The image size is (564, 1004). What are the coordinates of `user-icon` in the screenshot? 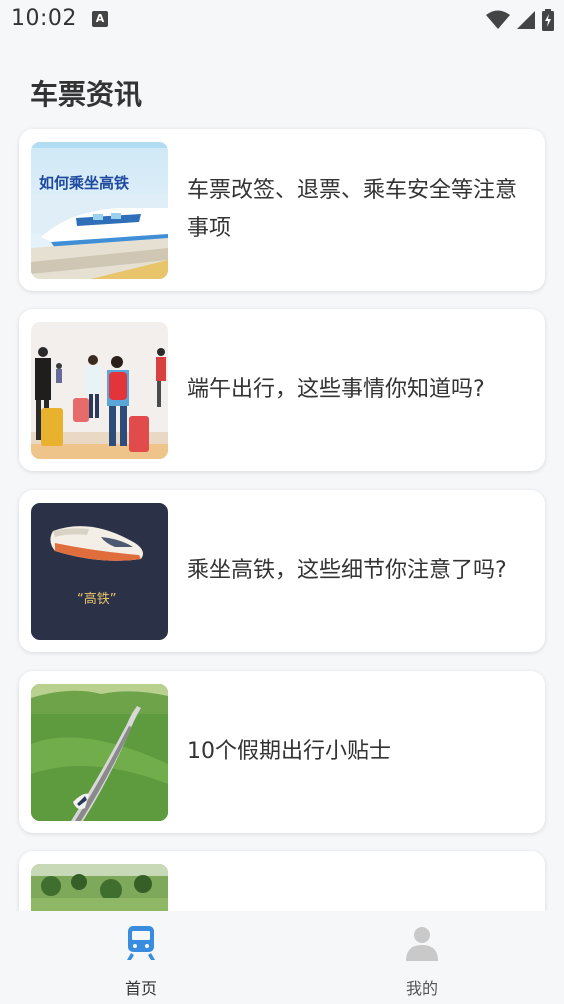 It's located at (422, 944).